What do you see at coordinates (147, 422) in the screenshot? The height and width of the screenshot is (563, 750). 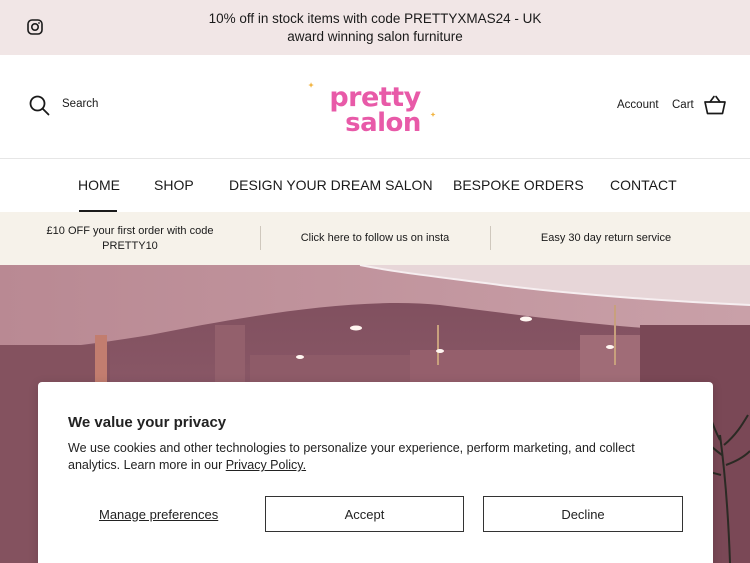 I see `cookie-title: We value your privacy` at bounding box center [147, 422].